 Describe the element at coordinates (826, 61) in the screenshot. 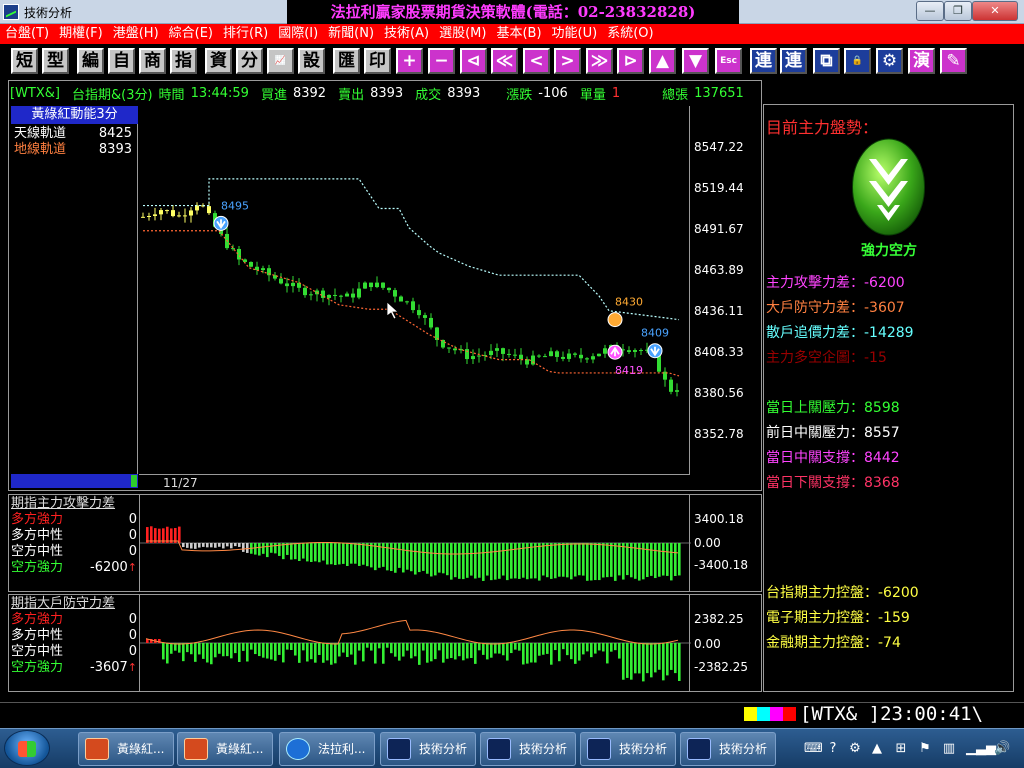

I see `toolbar-button-25: ⧉` at that location.